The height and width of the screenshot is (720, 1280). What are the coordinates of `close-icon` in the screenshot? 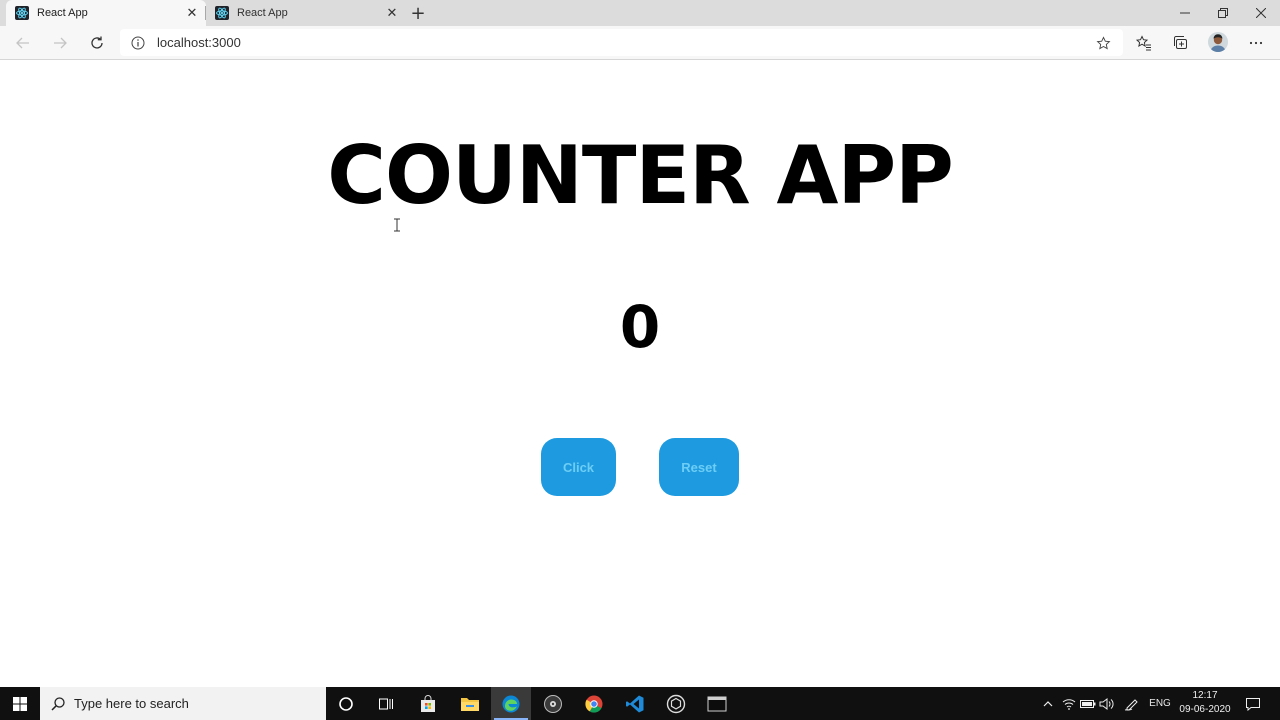 It's located at (1261, 13).